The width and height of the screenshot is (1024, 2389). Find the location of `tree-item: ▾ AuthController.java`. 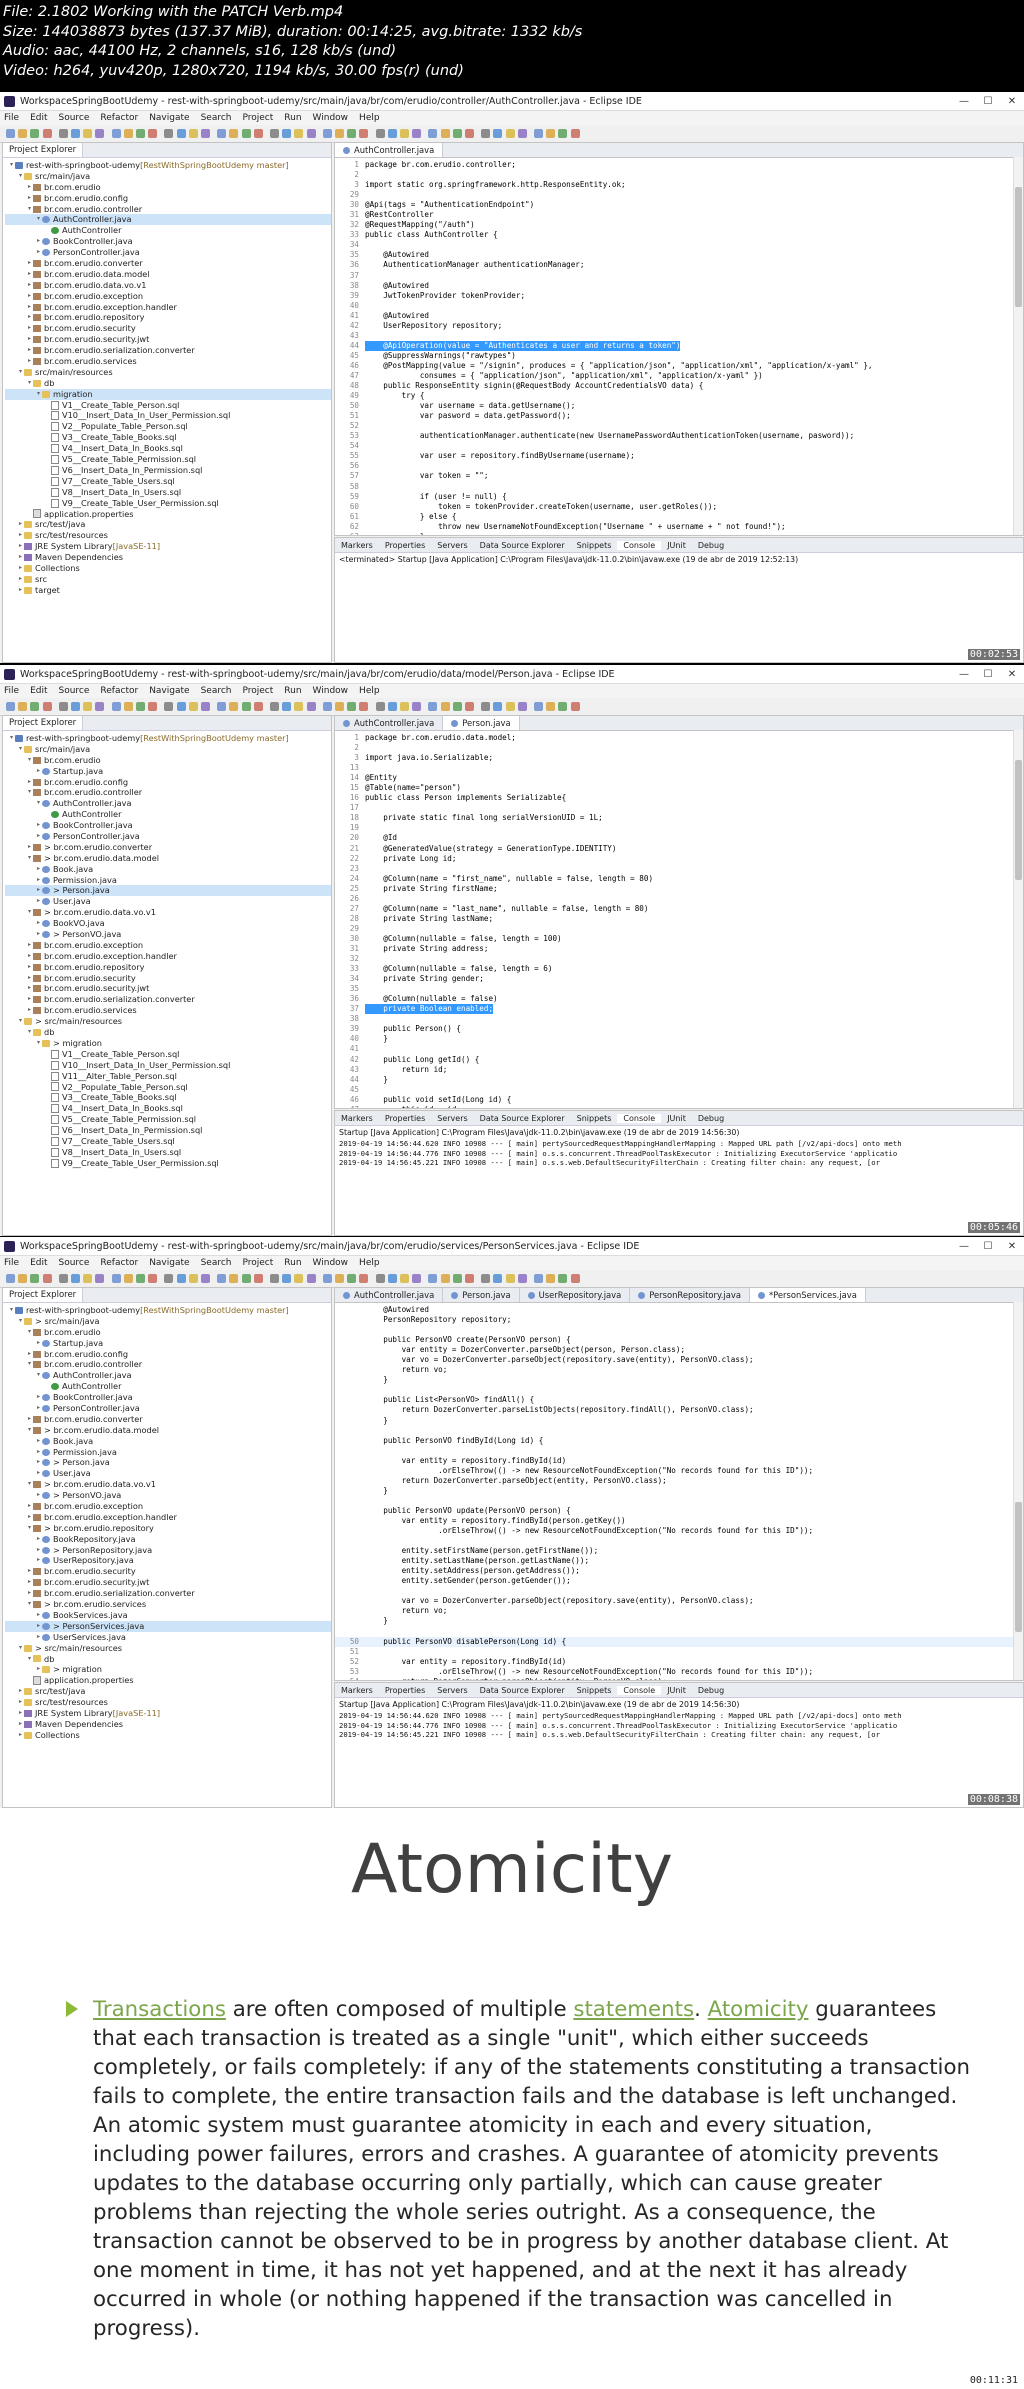

tree-item: ▾ AuthController.java is located at coordinates (168, 803).